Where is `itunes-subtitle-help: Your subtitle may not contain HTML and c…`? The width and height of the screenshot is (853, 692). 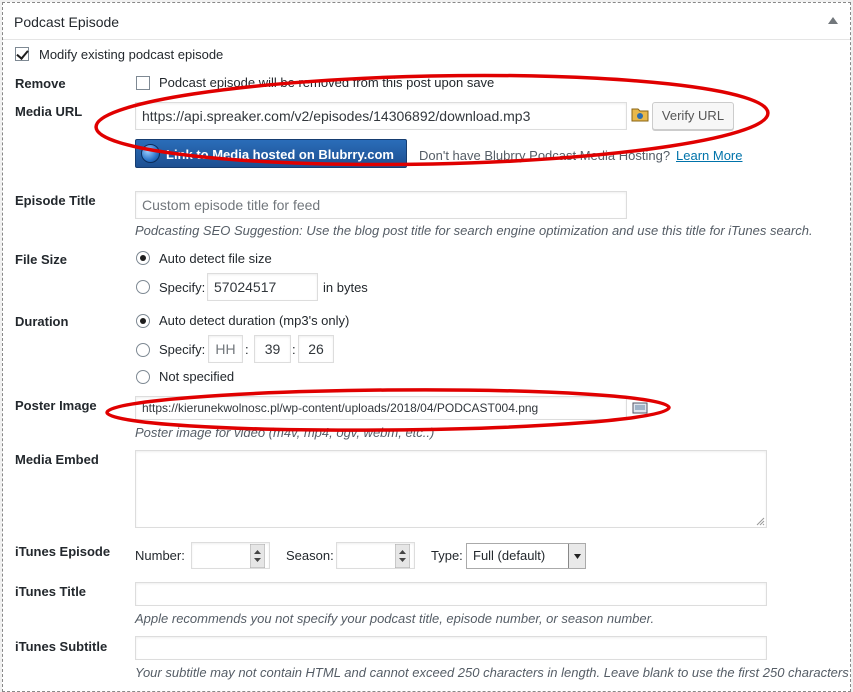
itunes-subtitle-help: Your subtitle may not contain HTML and c… is located at coordinates (492, 672).